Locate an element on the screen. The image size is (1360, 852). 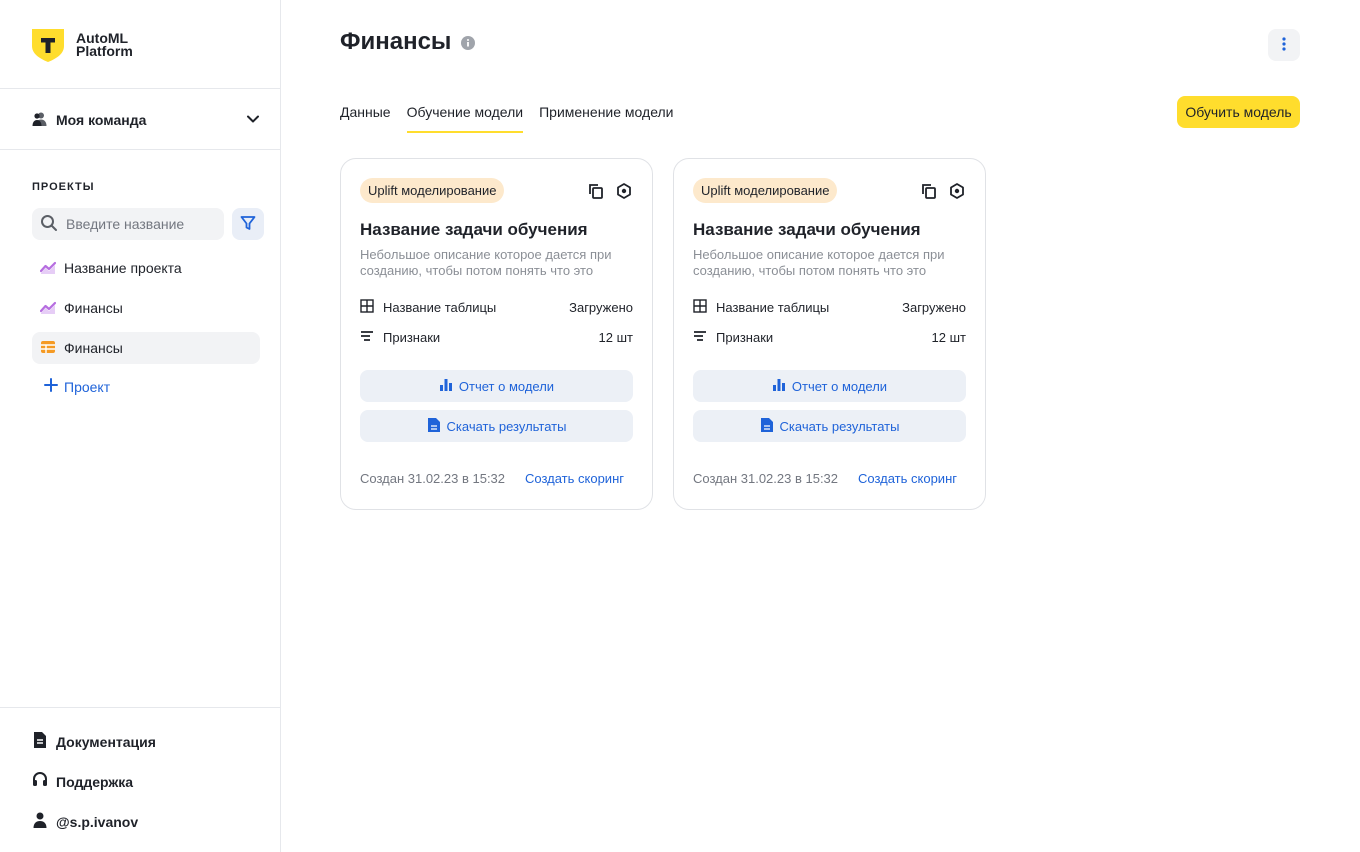
project-search is located at coordinates (128, 224).